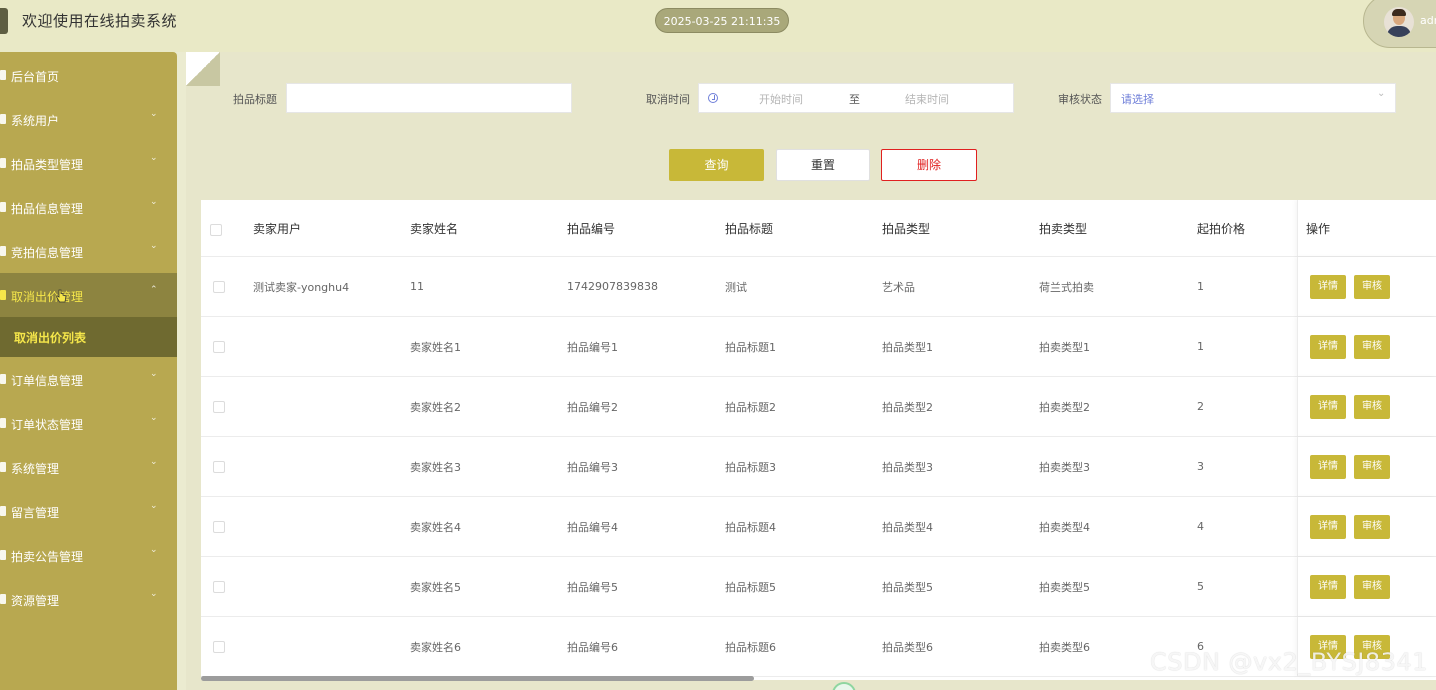 The image size is (1436, 690). I want to click on delete-button: 删除, so click(929, 165).